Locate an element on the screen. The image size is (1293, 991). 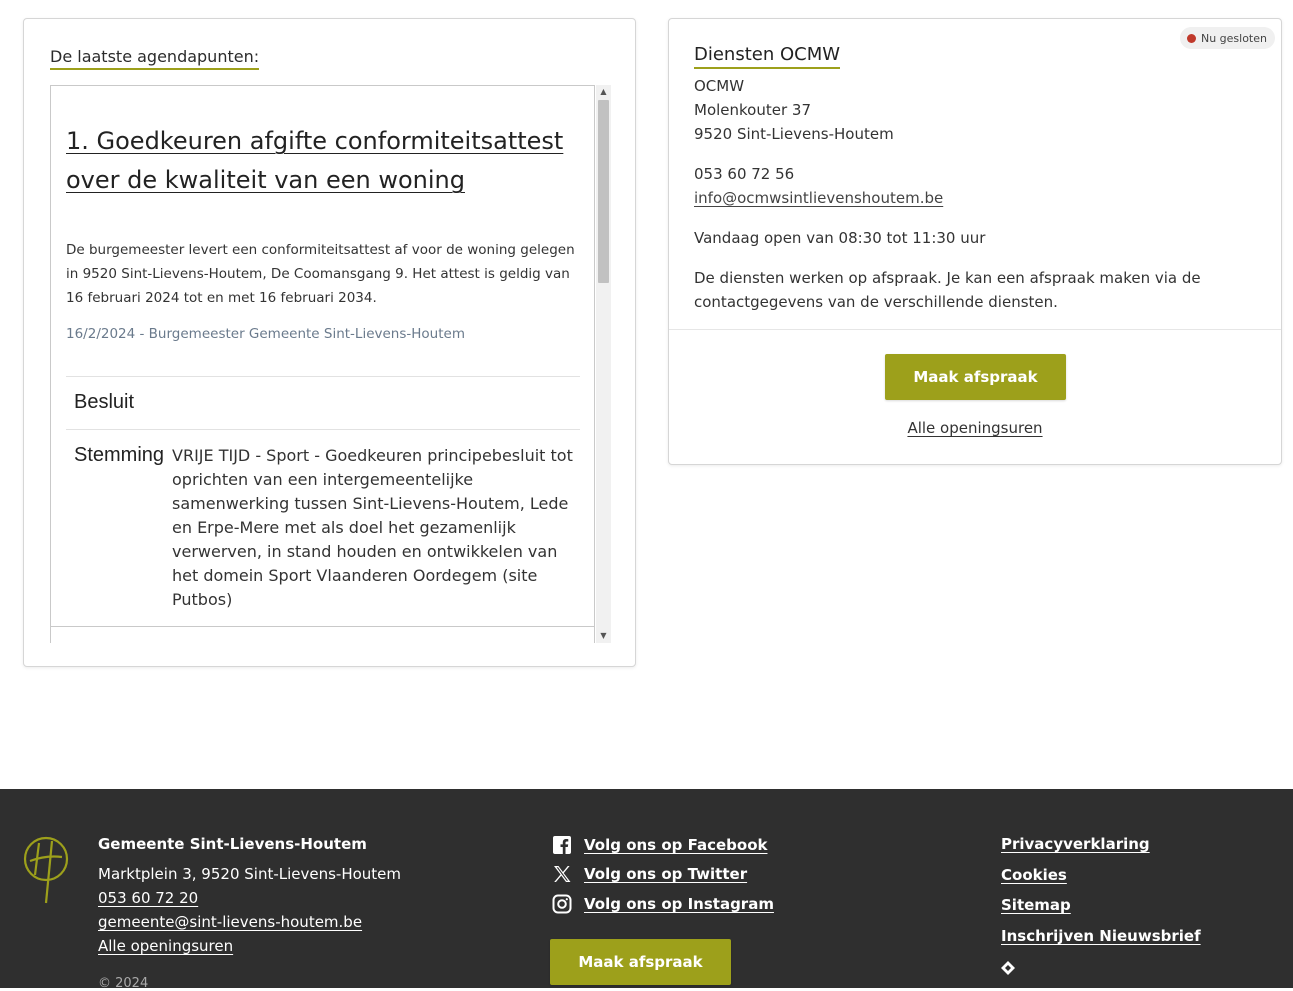
facebook-icon is located at coordinates (562, 845).